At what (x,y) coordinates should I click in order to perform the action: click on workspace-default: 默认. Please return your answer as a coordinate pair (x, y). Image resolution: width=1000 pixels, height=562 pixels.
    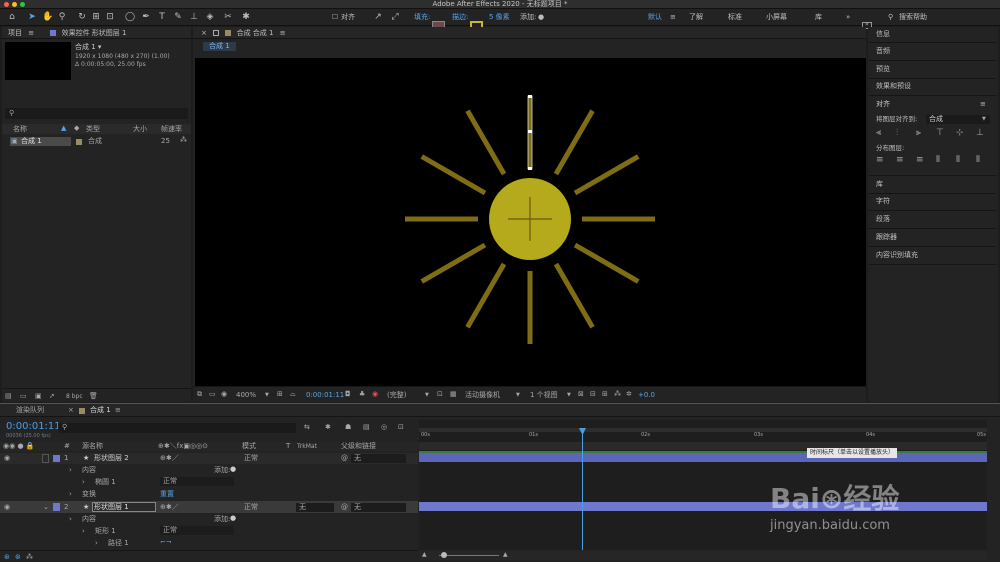
    Looking at the image, I should click on (655, 17).